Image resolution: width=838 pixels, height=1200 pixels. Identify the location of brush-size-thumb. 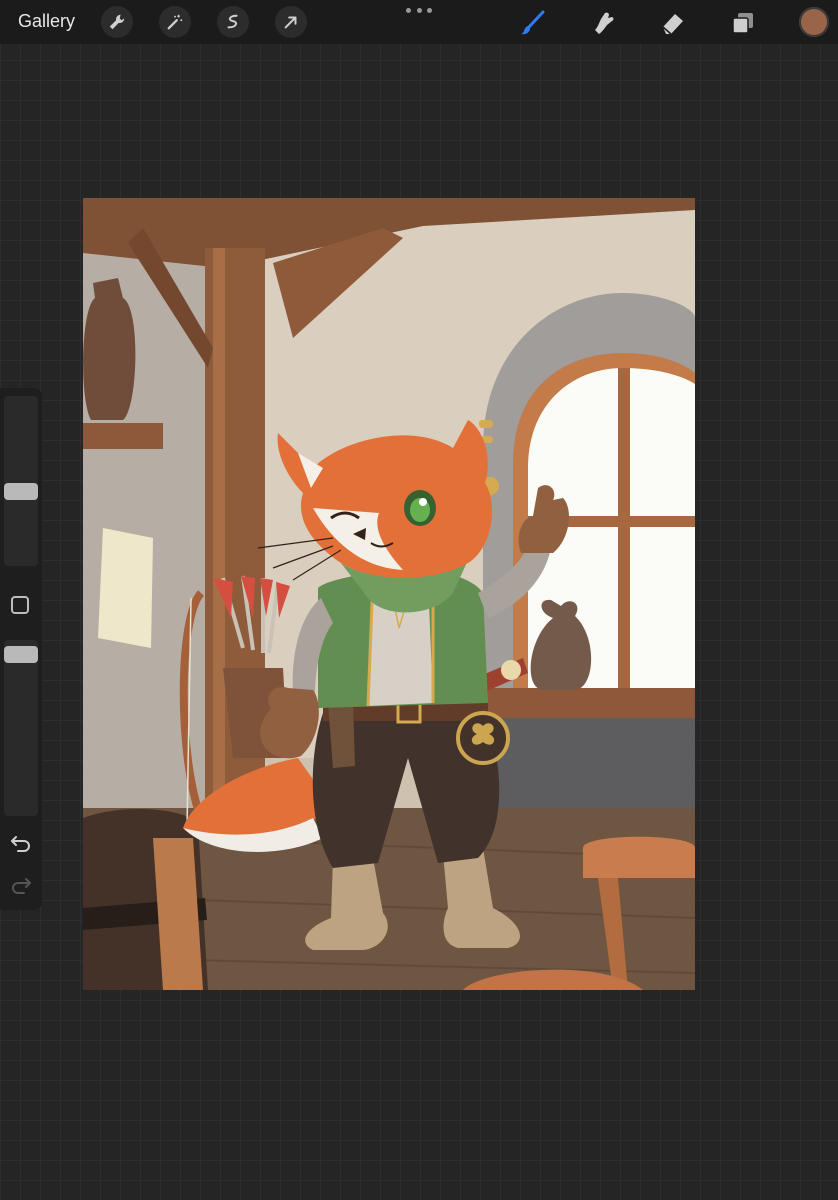
(21, 491).